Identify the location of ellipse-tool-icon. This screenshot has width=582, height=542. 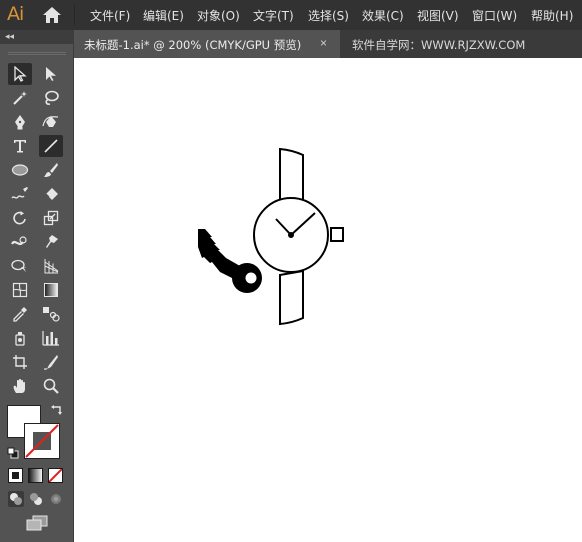
(20, 170).